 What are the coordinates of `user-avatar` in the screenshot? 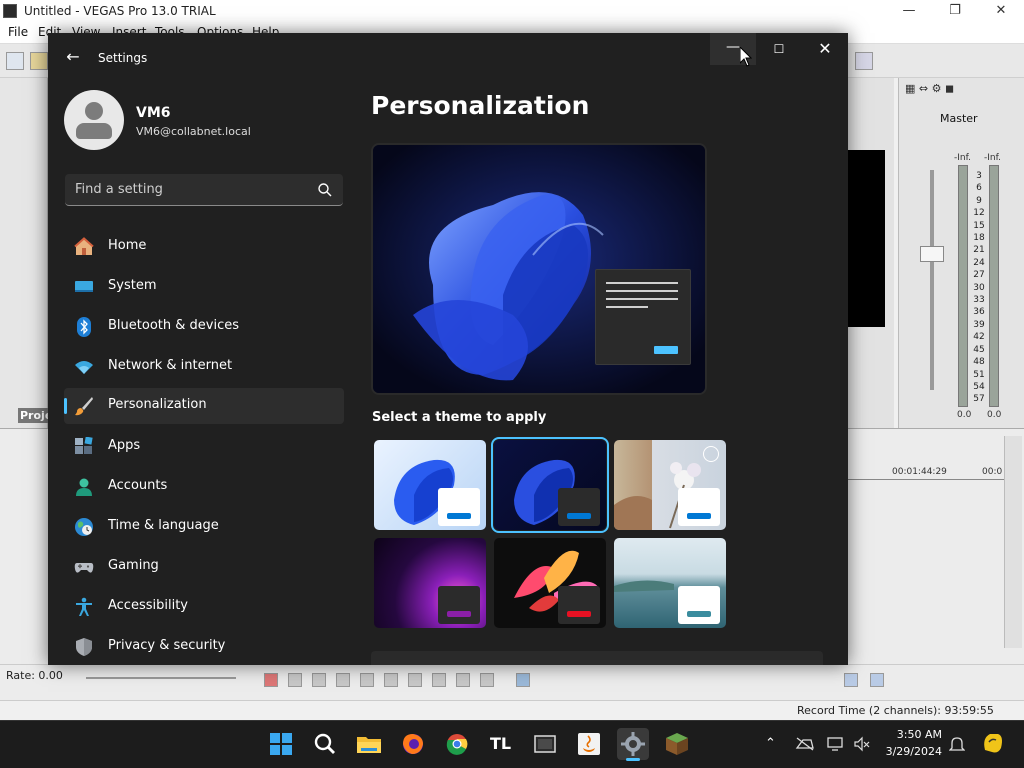 It's located at (94, 120).